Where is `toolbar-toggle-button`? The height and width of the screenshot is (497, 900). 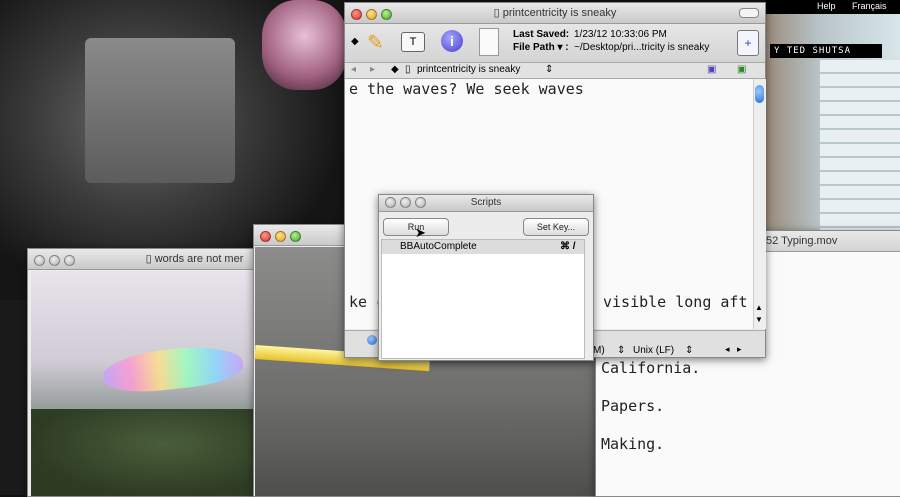
toolbar-toggle-button is located at coordinates (749, 13).